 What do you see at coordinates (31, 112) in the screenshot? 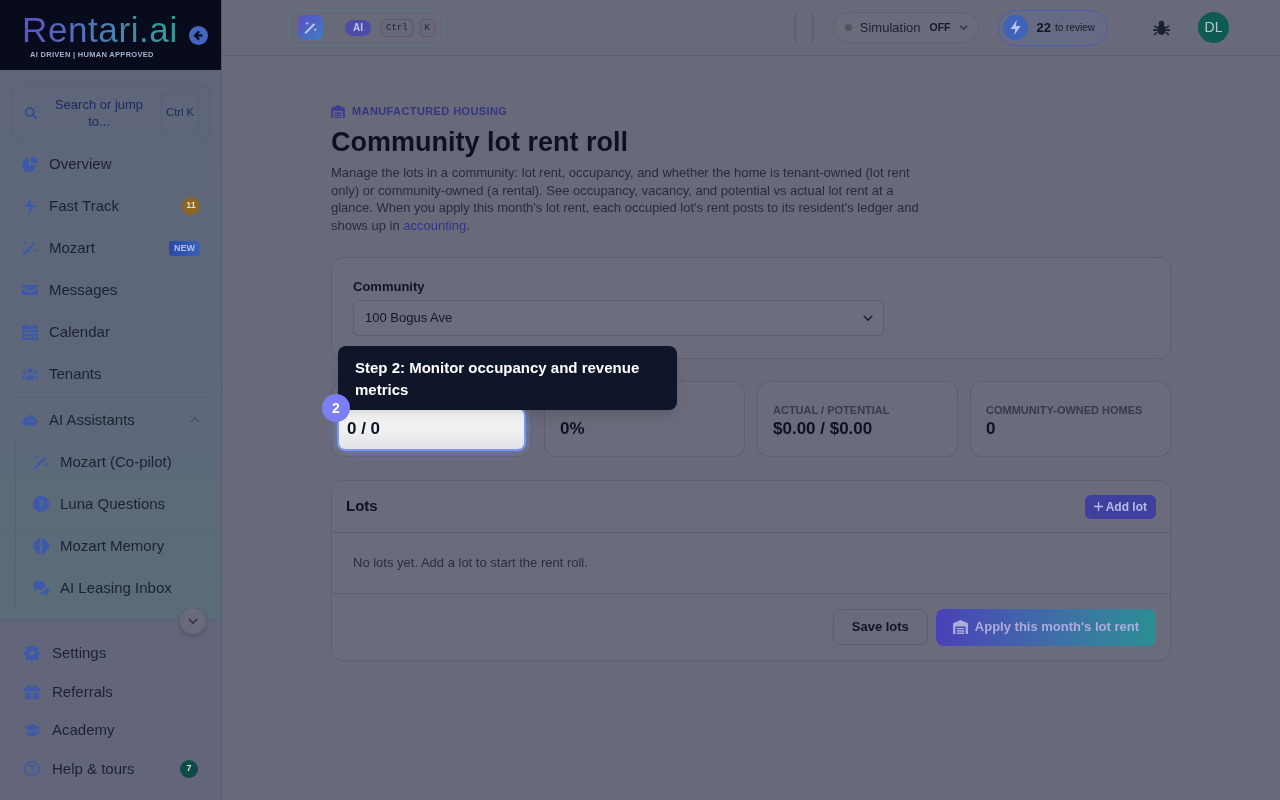
I see `search-icon` at bounding box center [31, 112].